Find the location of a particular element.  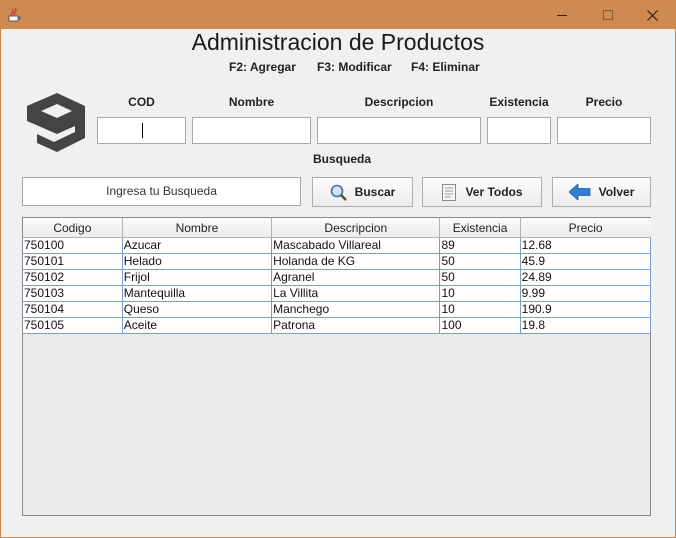

java-icon is located at coordinates (14, 14).